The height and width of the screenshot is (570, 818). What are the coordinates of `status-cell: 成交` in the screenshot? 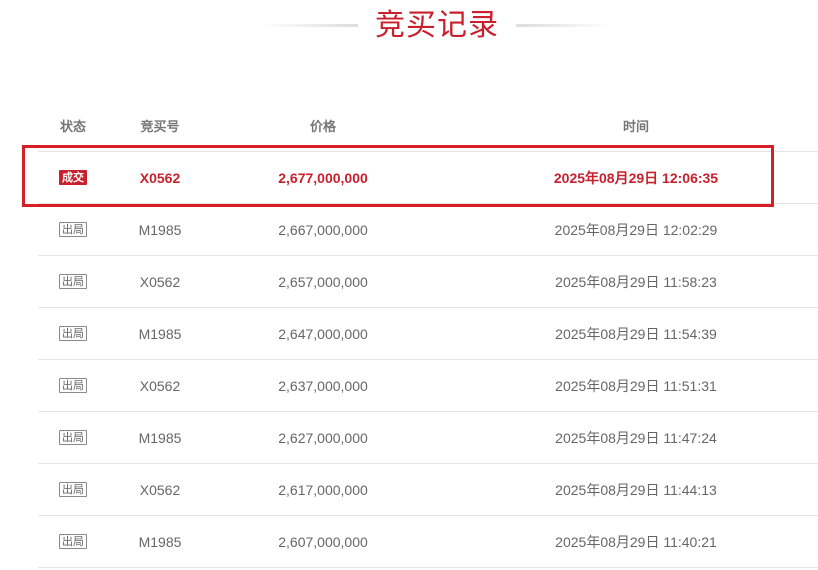 It's located at (73, 177).